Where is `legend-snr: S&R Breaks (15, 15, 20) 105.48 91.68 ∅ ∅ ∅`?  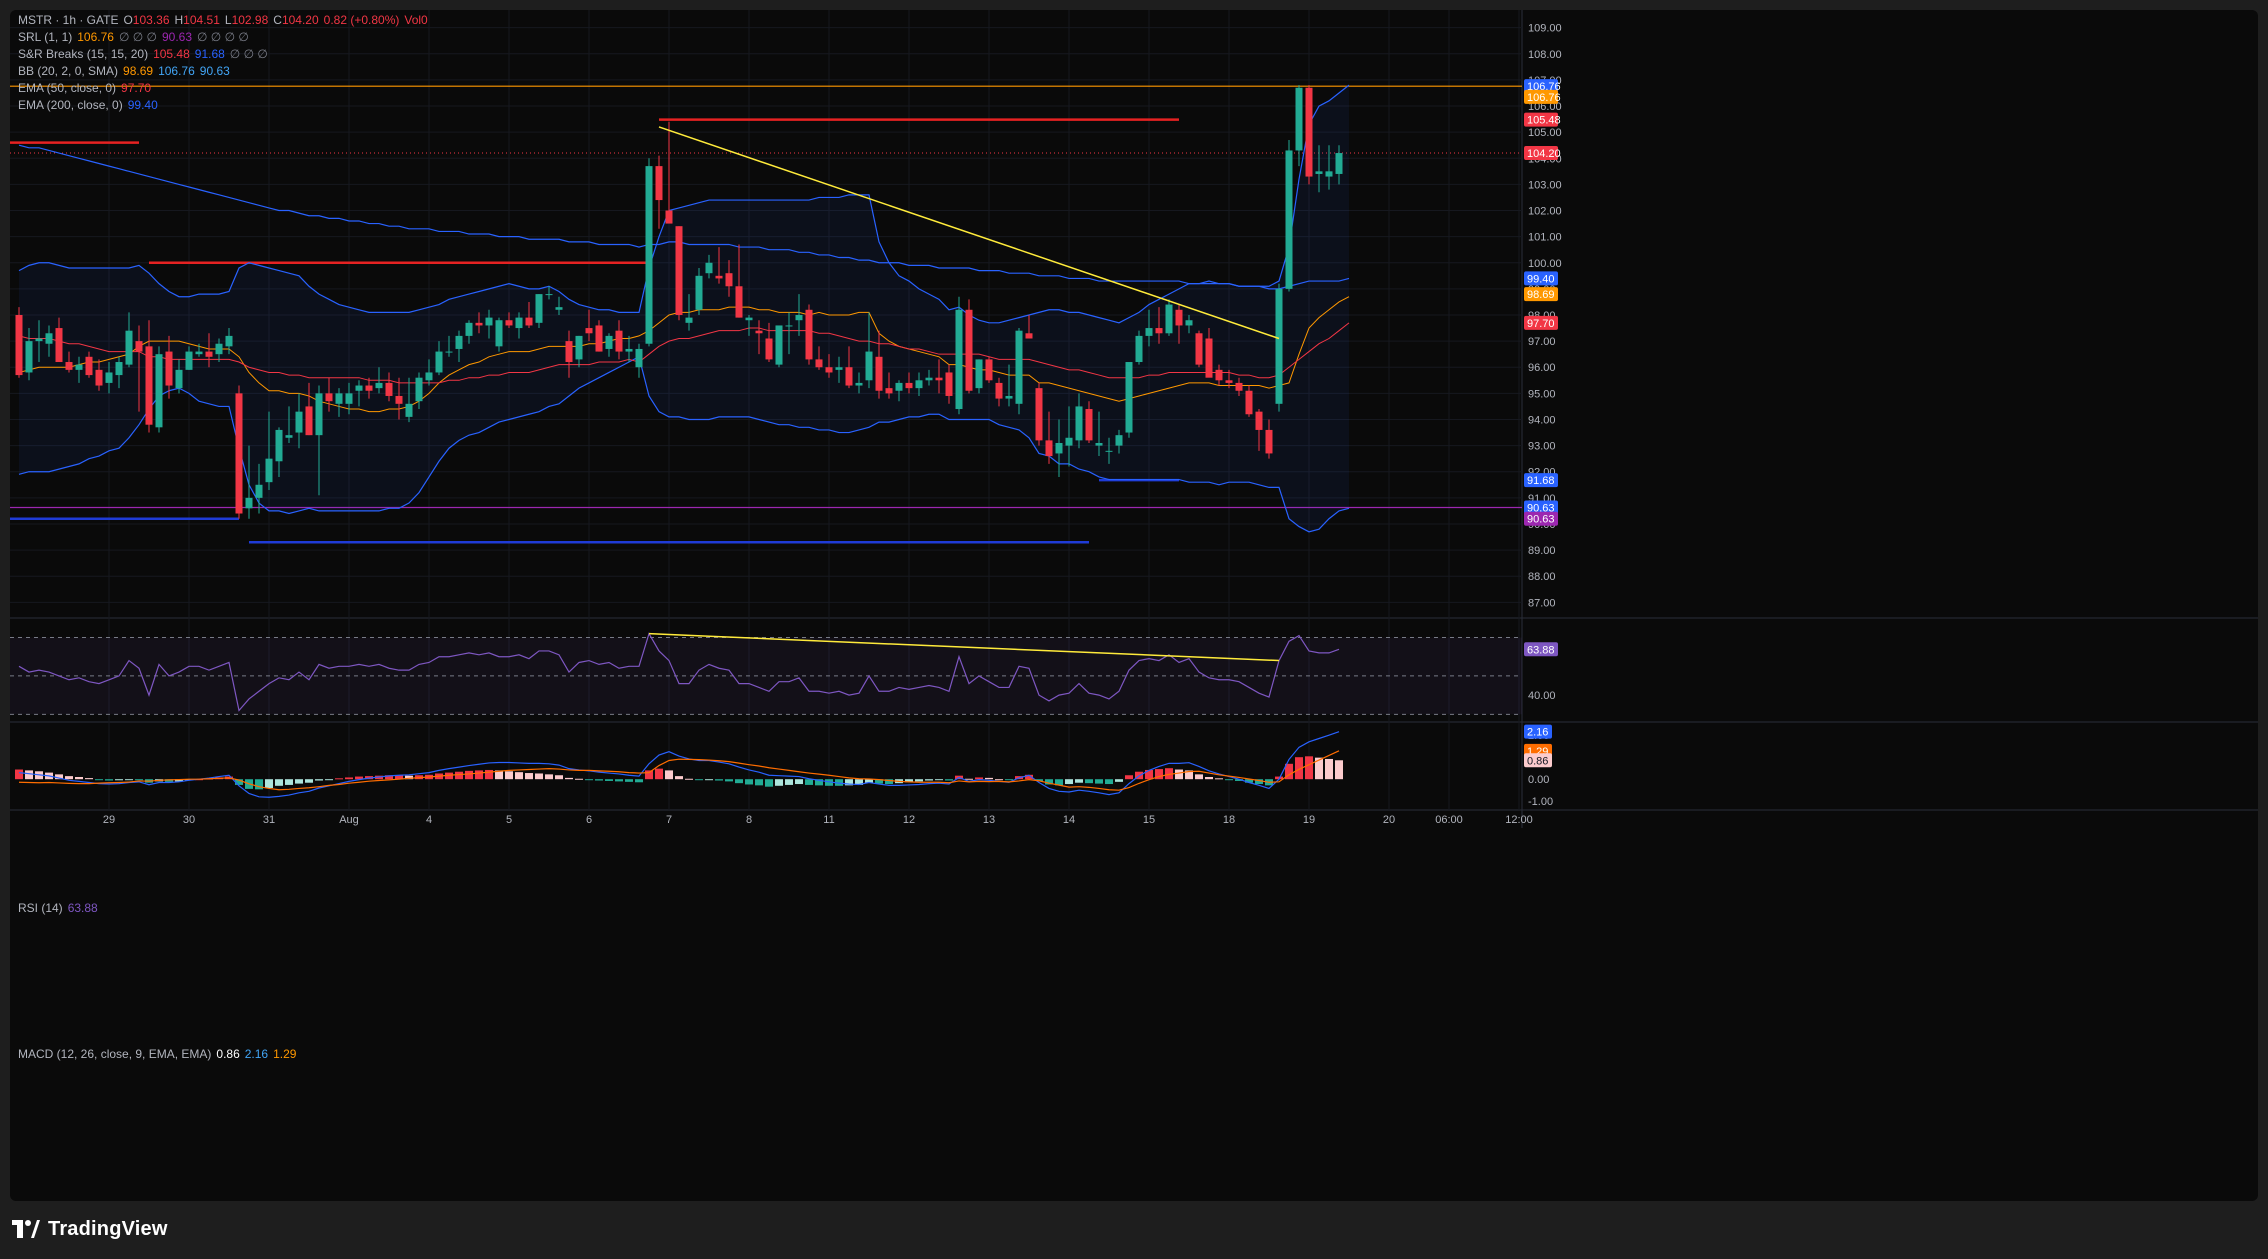 legend-snr: S&R Breaks (15, 15, 20) 105.48 91.68 ∅ ∅ ∅ is located at coordinates (225, 54).